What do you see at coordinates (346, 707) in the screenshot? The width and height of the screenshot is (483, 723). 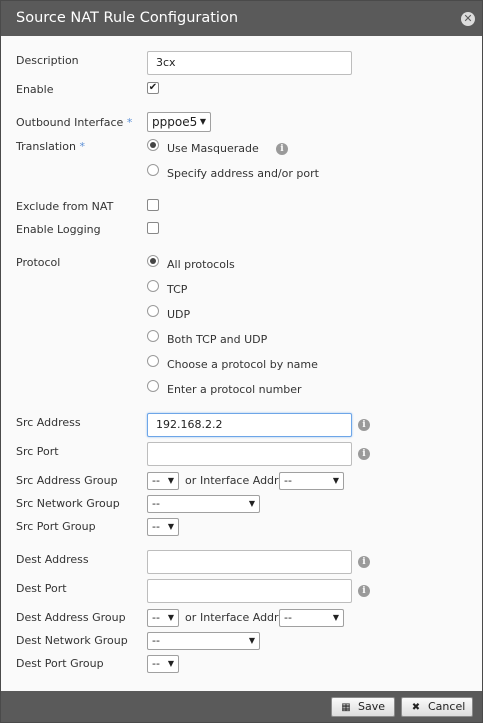 I see `floppy-disk-icon: ▦` at bounding box center [346, 707].